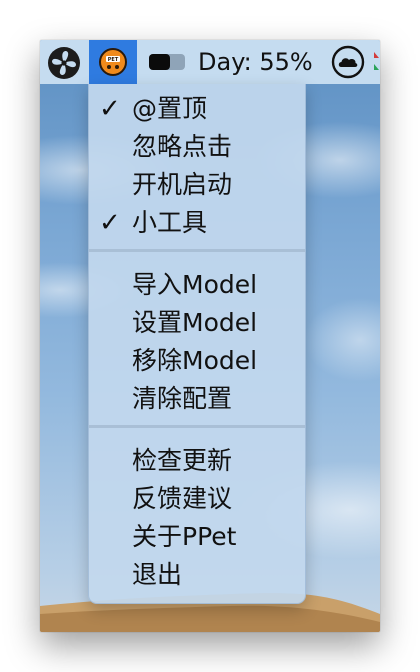 This screenshot has width=420, height=672. What do you see at coordinates (255, 62) in the screenshot?
I see `day-status-text: Day: 55%` at bounding box center [255, 62].